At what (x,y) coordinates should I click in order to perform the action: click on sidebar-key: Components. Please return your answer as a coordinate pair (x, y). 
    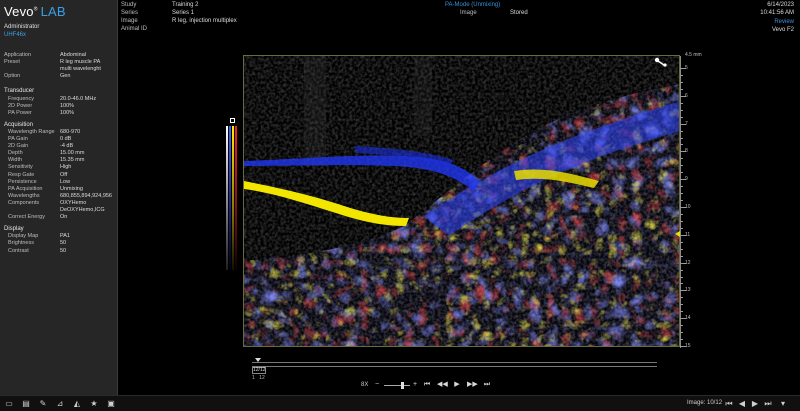
    Looking at the image, I should click on (24, 202).